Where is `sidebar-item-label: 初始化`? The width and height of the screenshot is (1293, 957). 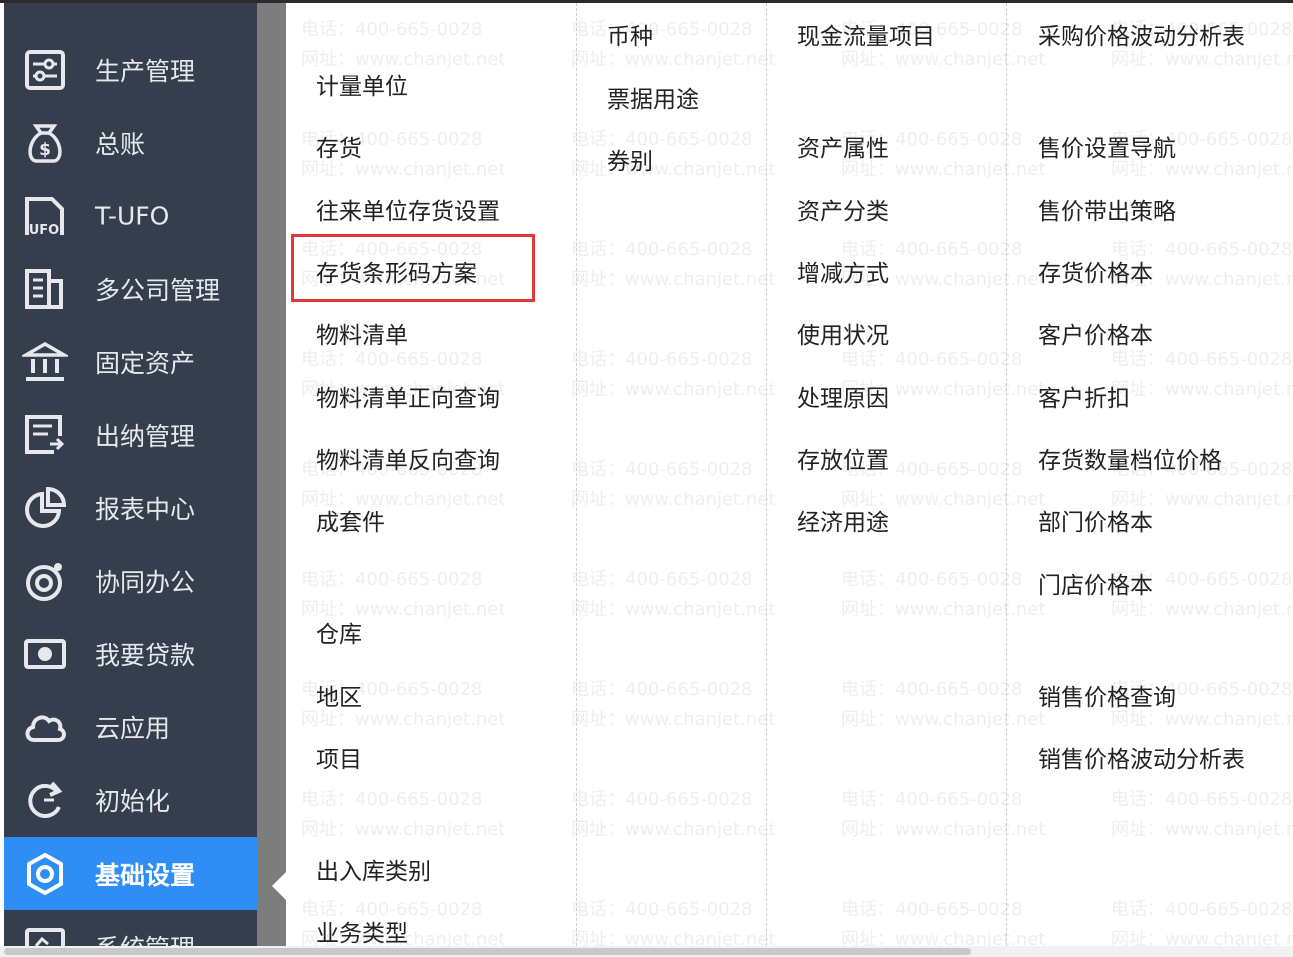
sidebar-item-label: 初始化 is located at coordinates (133, 801).